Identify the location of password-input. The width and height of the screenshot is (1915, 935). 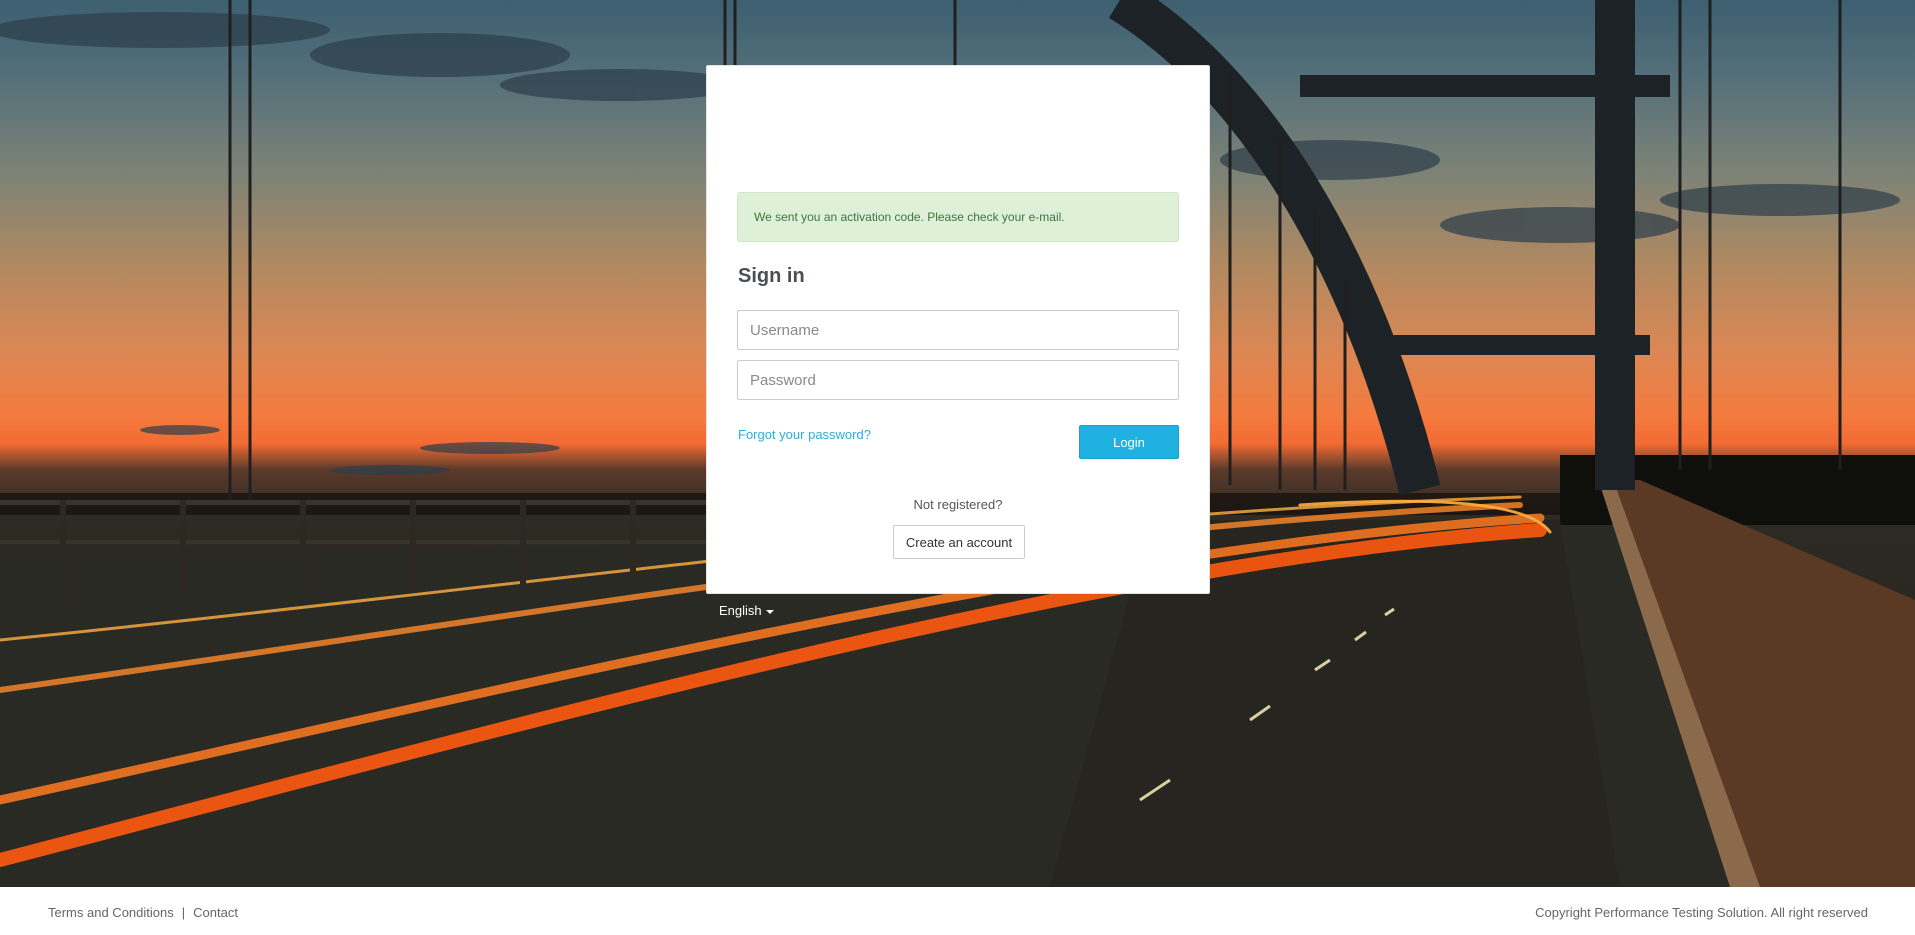
(958, 380).